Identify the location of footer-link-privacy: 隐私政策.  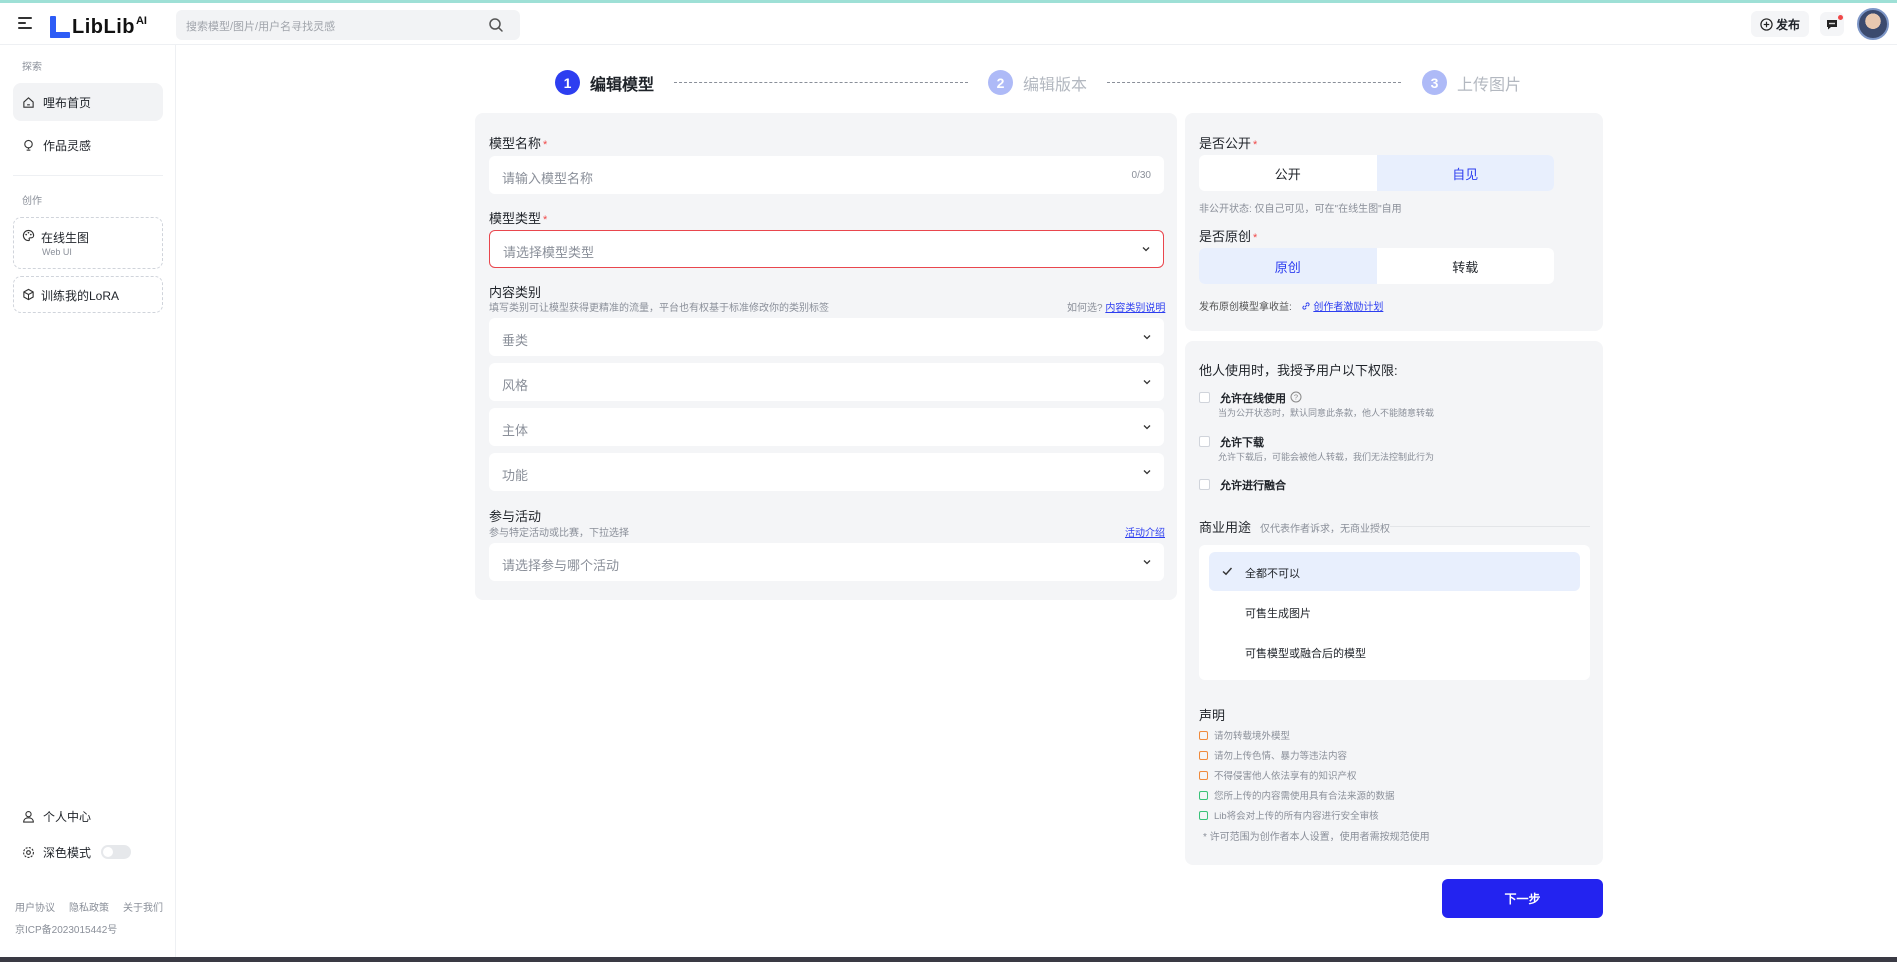
(89, 906).